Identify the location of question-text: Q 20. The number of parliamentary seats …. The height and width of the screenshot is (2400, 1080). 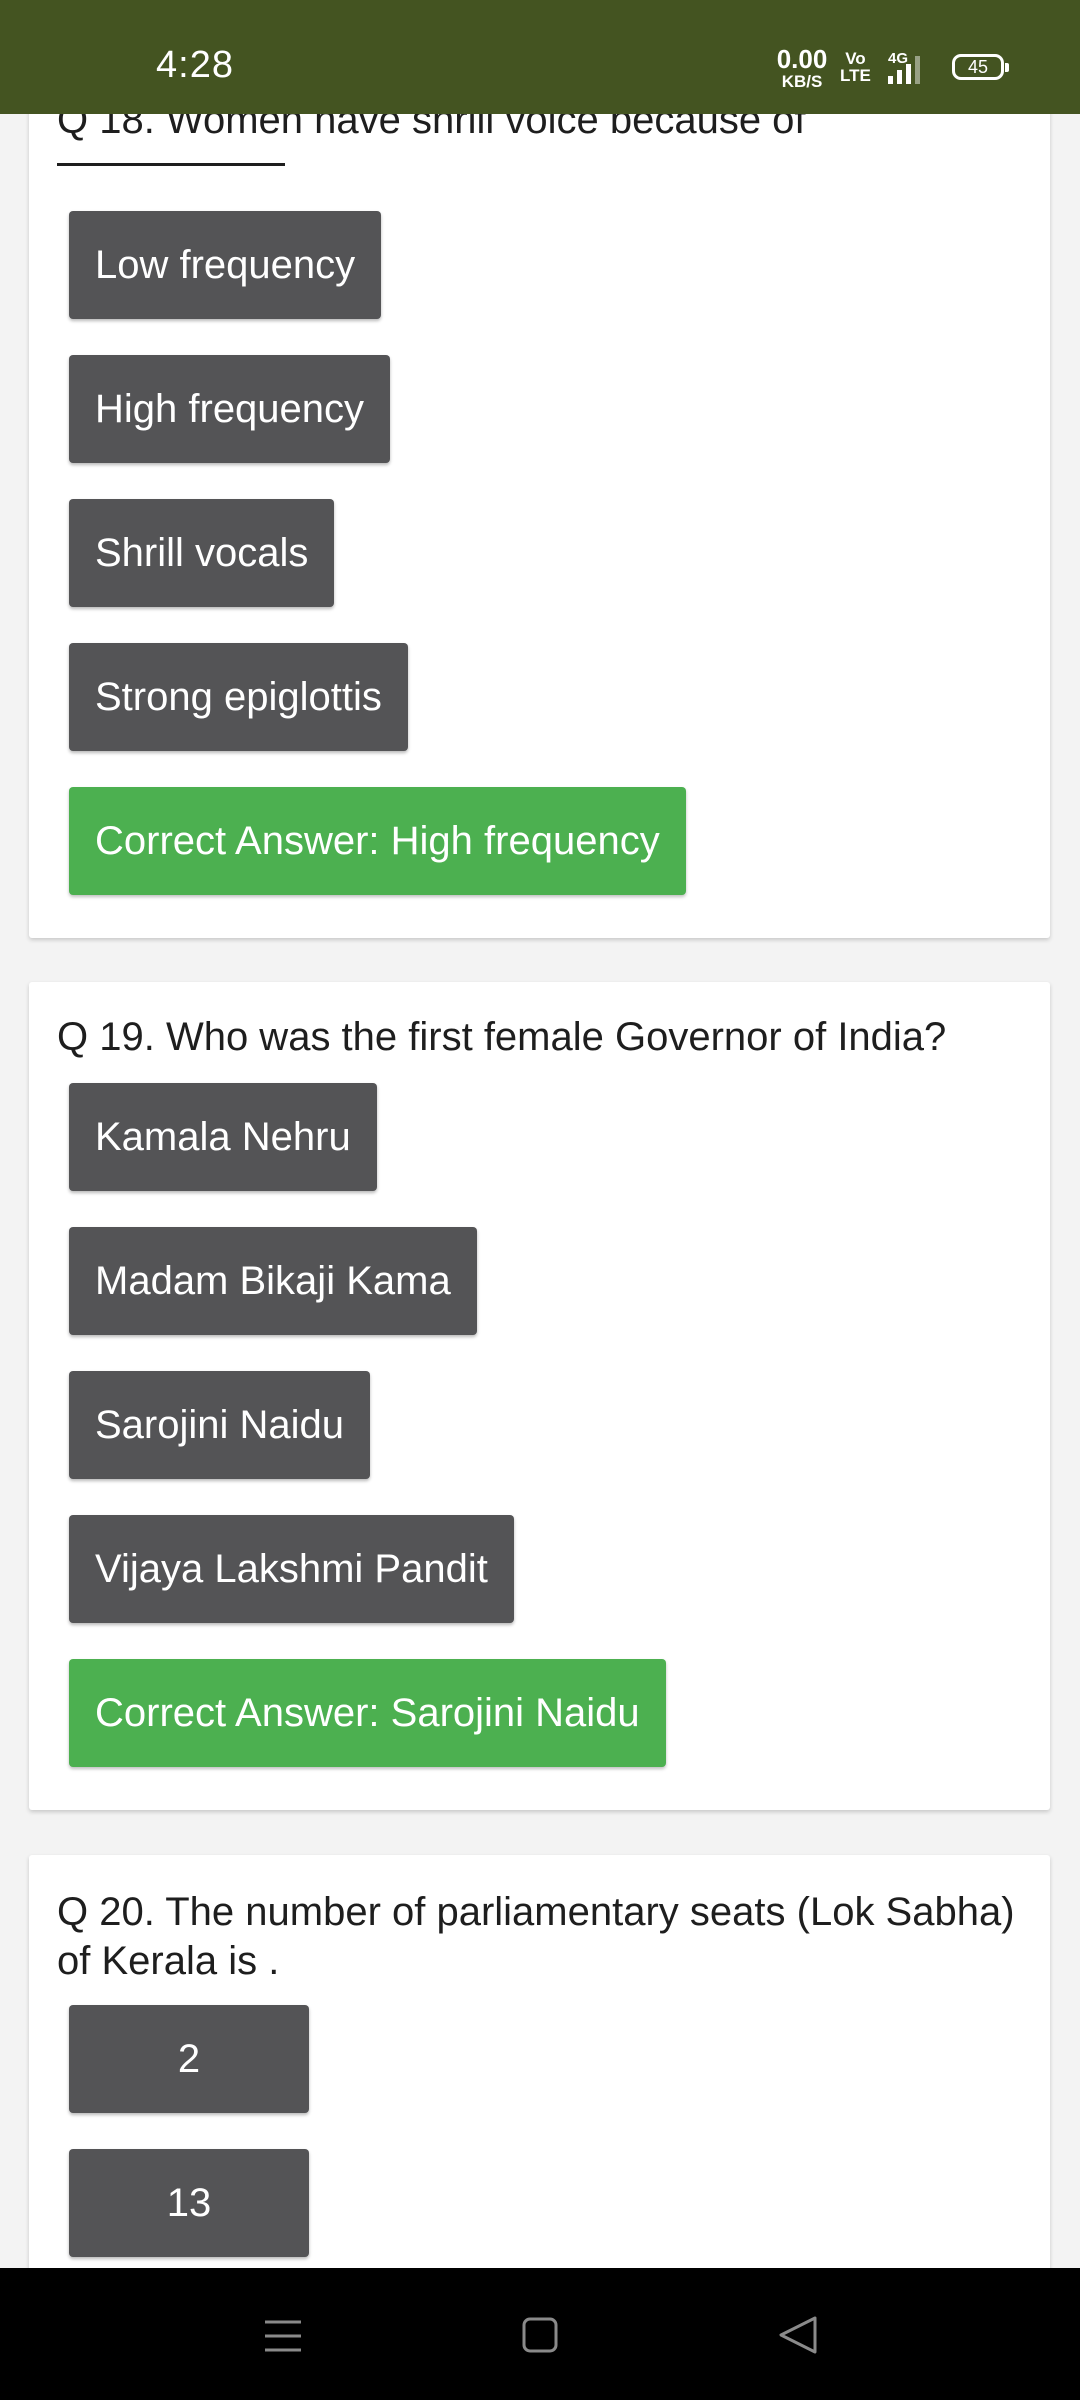
(536, 1936).